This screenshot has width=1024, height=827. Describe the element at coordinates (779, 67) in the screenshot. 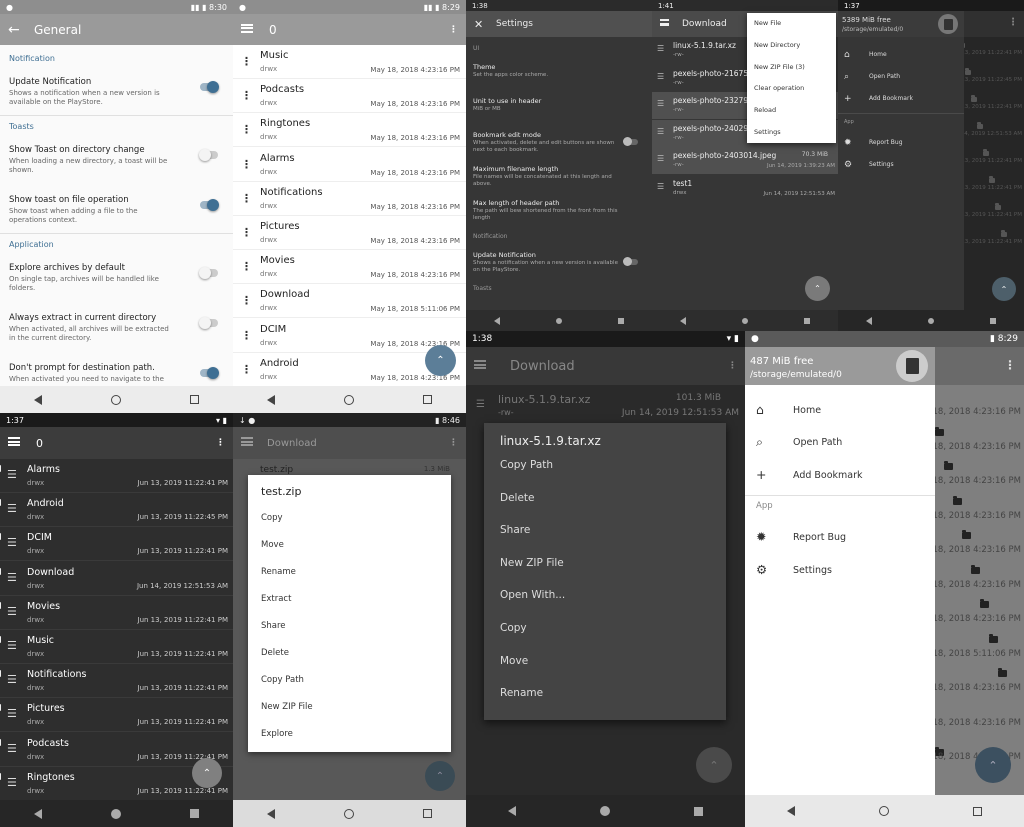

I see `menu-item-new-zip-file-3: New ZIP File (3)` at that location.